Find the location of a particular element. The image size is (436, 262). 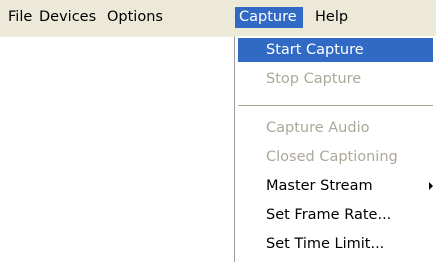

menu-item-master-stream: Master Stream is located at coordinates (335, 186).